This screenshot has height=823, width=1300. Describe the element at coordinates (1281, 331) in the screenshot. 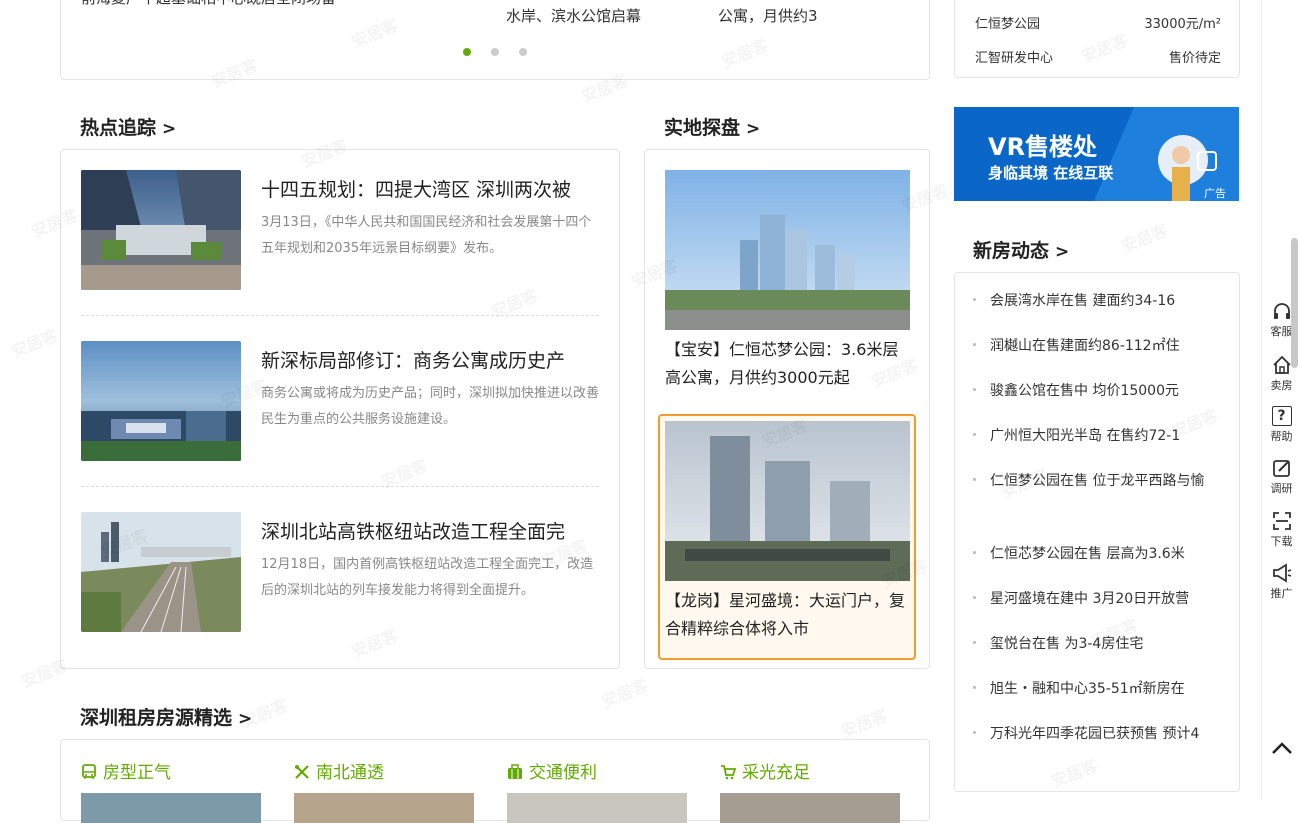

I see `toolbar-label: 客服` at that location.